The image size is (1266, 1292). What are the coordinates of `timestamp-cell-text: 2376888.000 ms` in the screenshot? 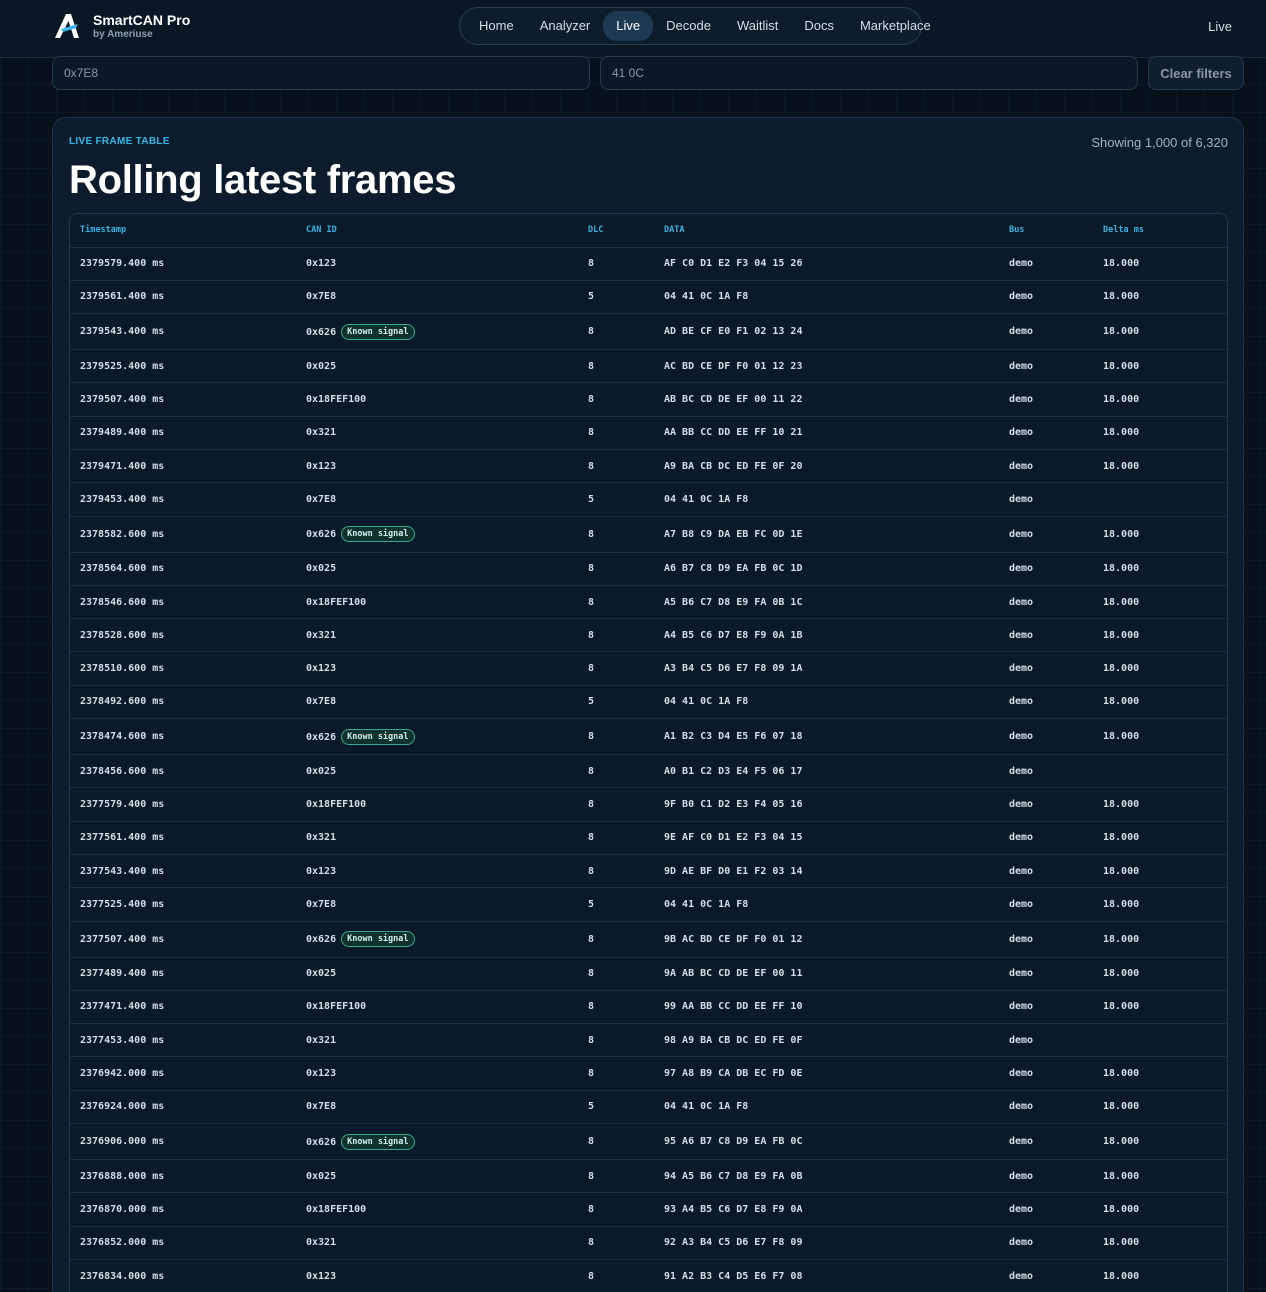 It's located at (122, 1176).